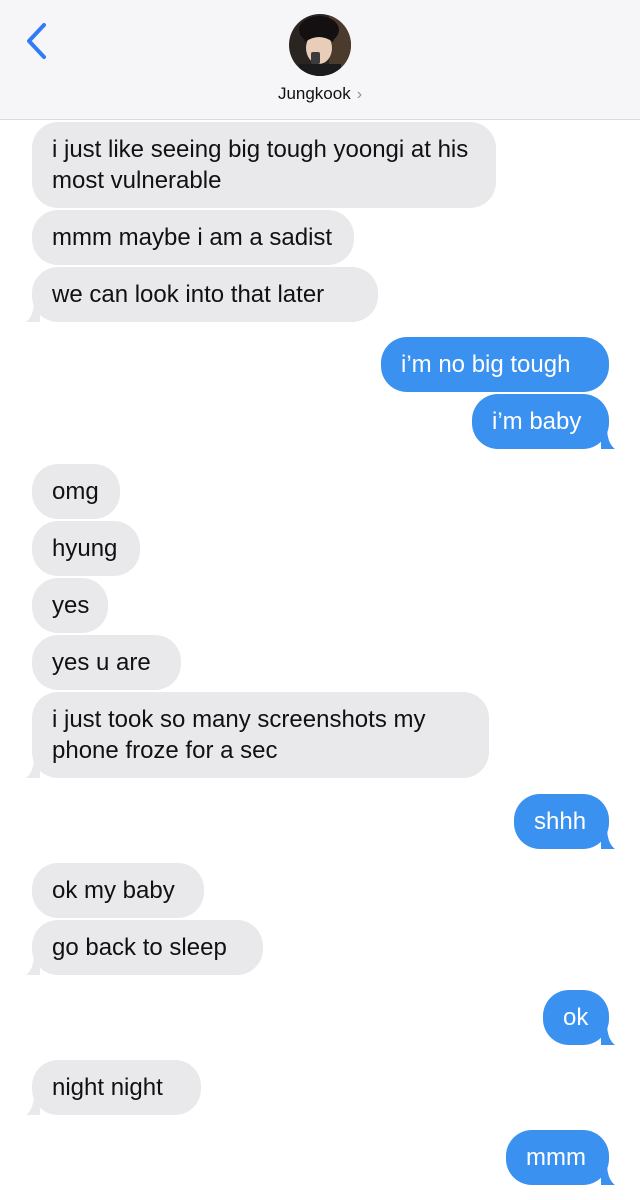 This screenshot has height=1200, width=640. I want to click on message-bubble-incoming: yes u are, so click(106, 662).